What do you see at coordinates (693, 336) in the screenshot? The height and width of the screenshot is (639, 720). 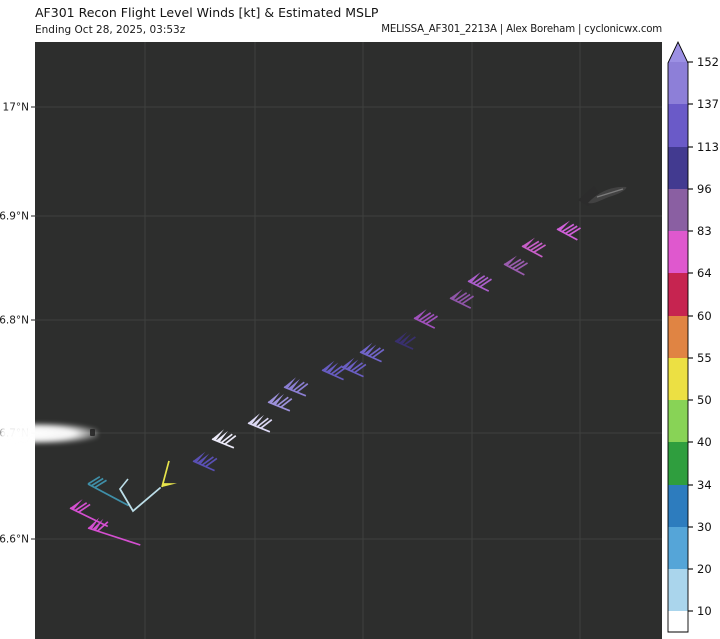 I see `colorbar: 152 137 113 96 83 64 60 55 50 40 34 30 20 10` at bounding box center [693, 336].